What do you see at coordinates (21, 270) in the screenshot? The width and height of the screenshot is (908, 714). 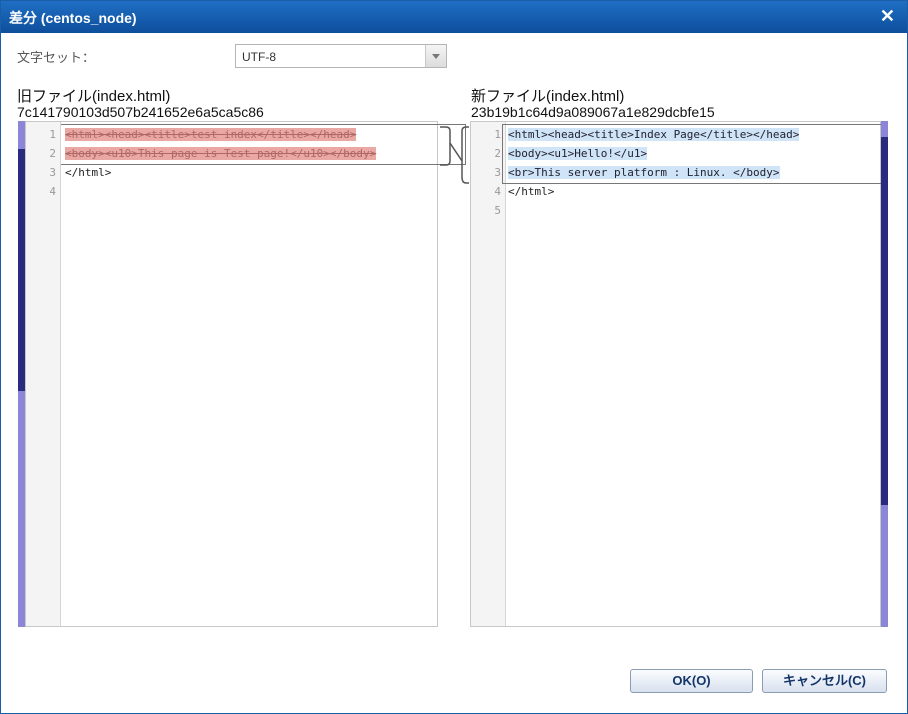 I see `old-overview-thumb` at bounding box center [21, 270].